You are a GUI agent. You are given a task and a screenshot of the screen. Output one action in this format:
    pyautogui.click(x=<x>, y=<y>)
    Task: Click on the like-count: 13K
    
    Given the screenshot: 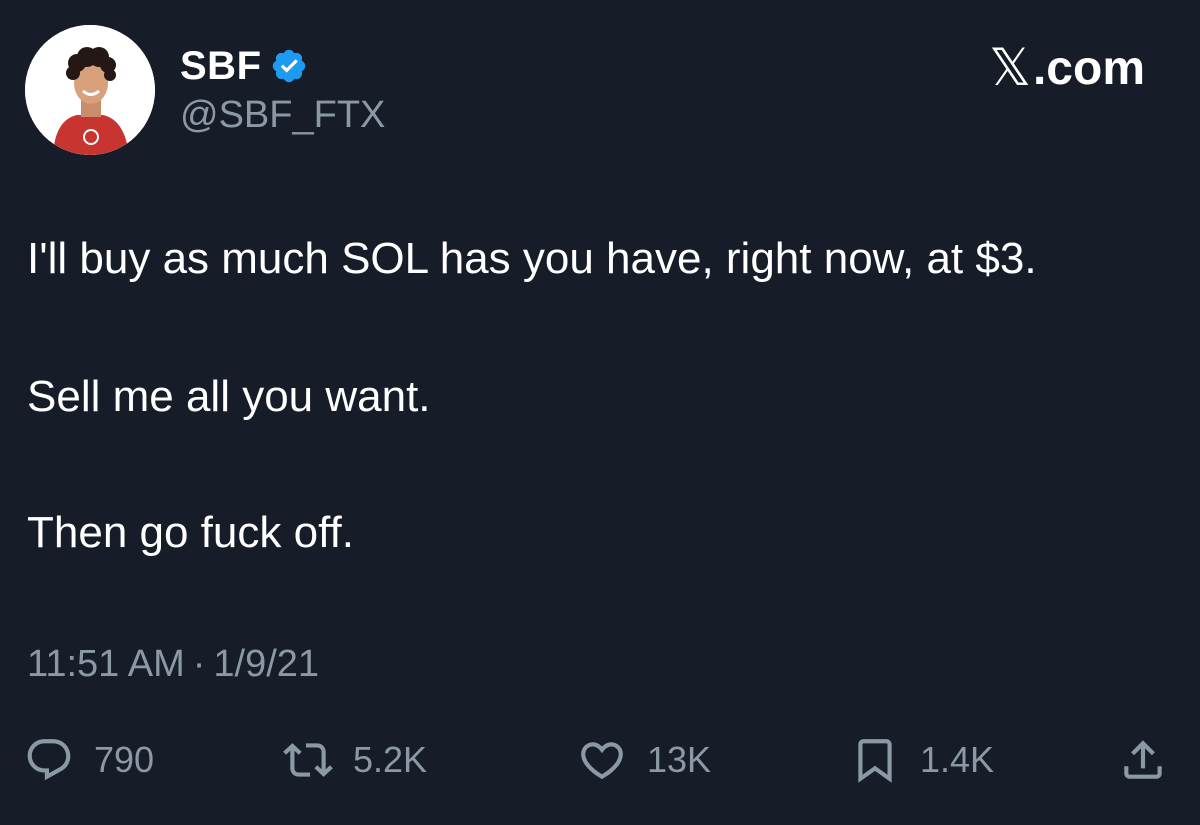 What is the action you would take?
    pyautogui.click(x=679, y=759)
    